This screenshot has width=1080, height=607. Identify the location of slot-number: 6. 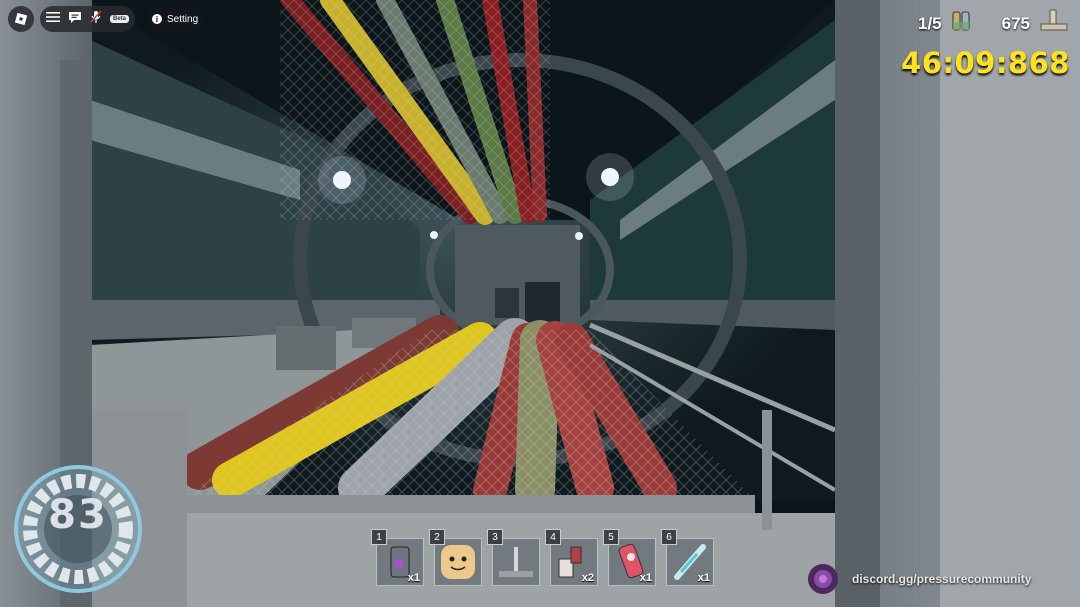
(669, 537).